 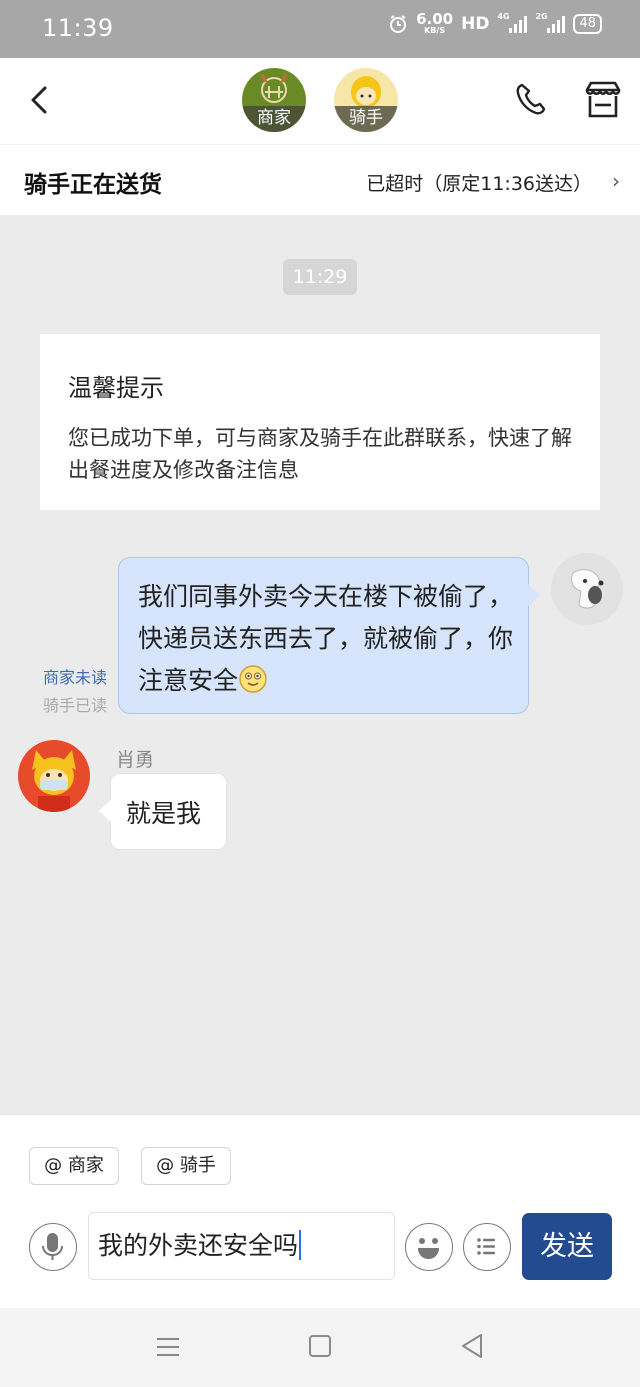 What do you see at coordinates (475, 23) in the screenshot?
I see `hd-badge: HD` at bounding box center [475, 23].